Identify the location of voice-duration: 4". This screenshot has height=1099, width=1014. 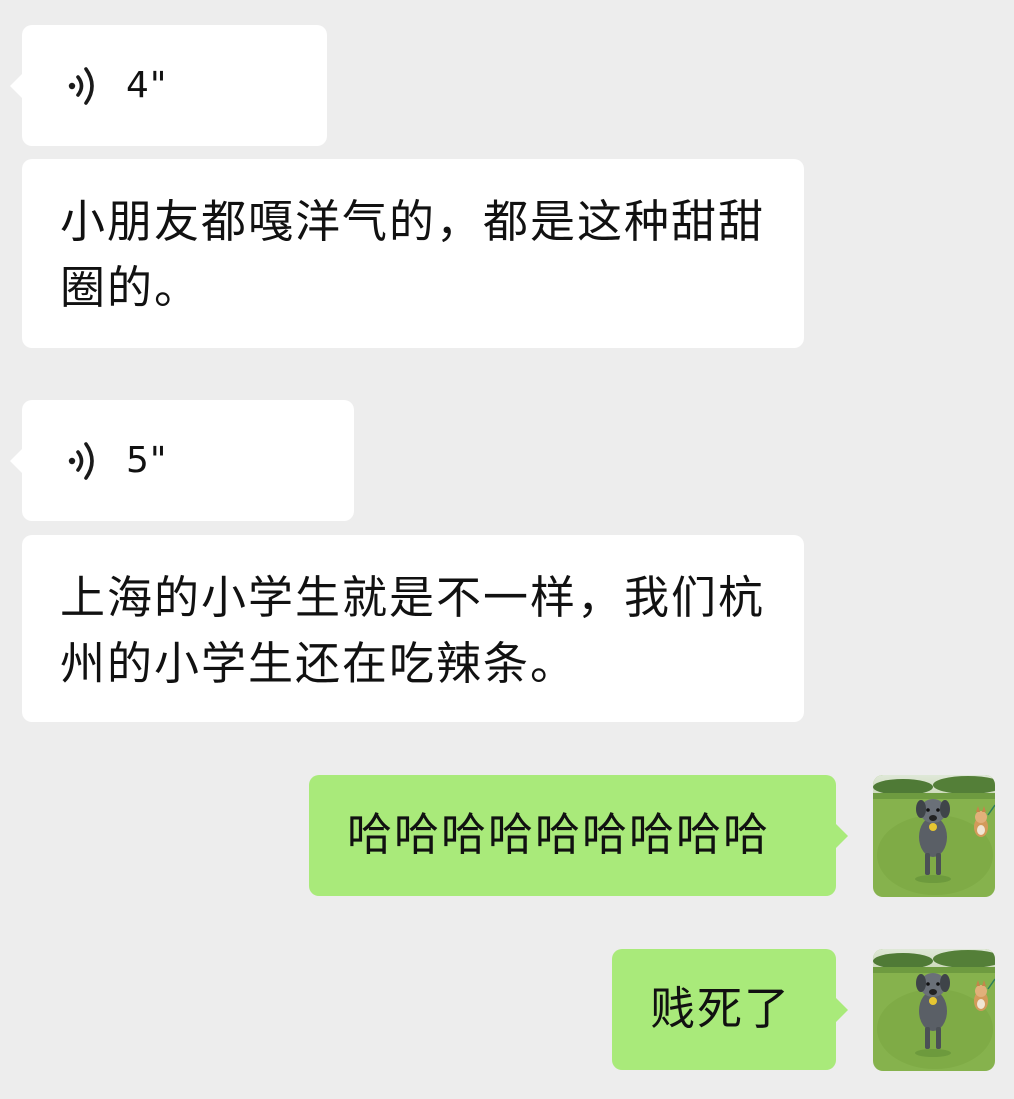
(147, 85).